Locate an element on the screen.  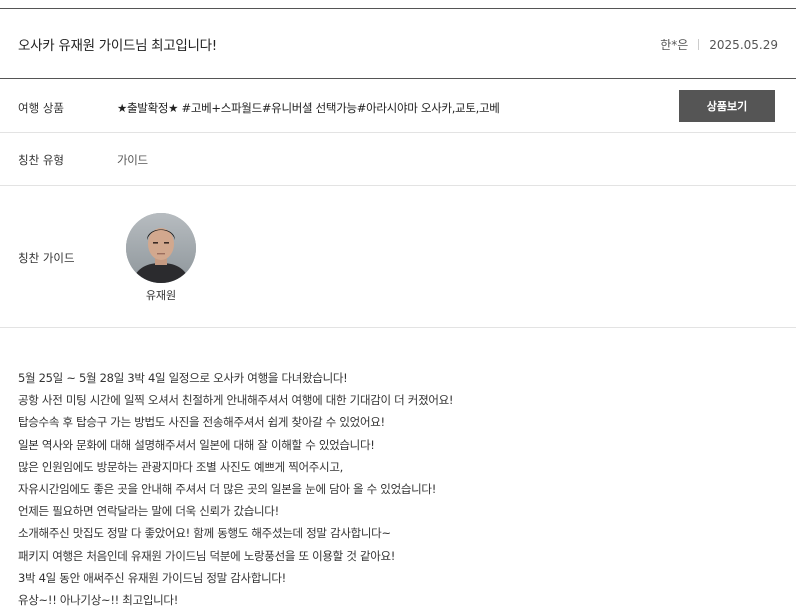
view-product-button: 상품보기 is located at coordinates (727, 106).